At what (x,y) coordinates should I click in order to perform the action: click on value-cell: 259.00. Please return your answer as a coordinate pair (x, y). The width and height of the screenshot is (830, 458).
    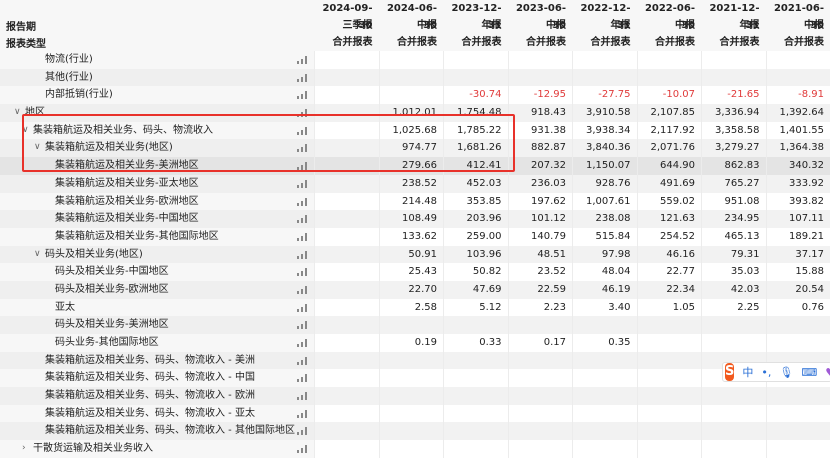
    Looking at the image, I should click on (475, 237).